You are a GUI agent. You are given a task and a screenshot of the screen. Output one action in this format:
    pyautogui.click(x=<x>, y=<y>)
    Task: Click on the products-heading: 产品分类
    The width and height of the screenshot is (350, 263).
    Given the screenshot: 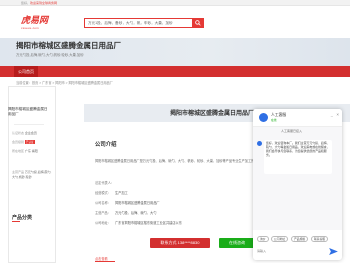 What is the action you would take?
    pyautogui.click(x=22, y=218)
    